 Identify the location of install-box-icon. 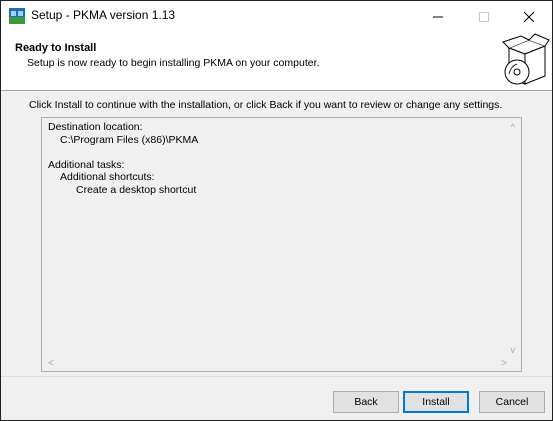
(526, 59).